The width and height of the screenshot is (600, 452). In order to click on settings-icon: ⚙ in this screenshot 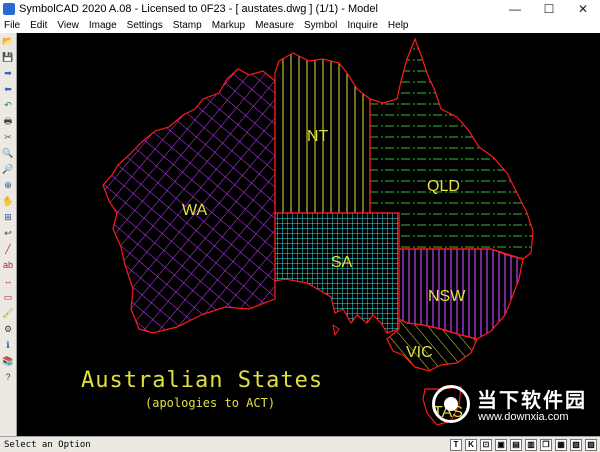, I will do `click(8, 329)`.